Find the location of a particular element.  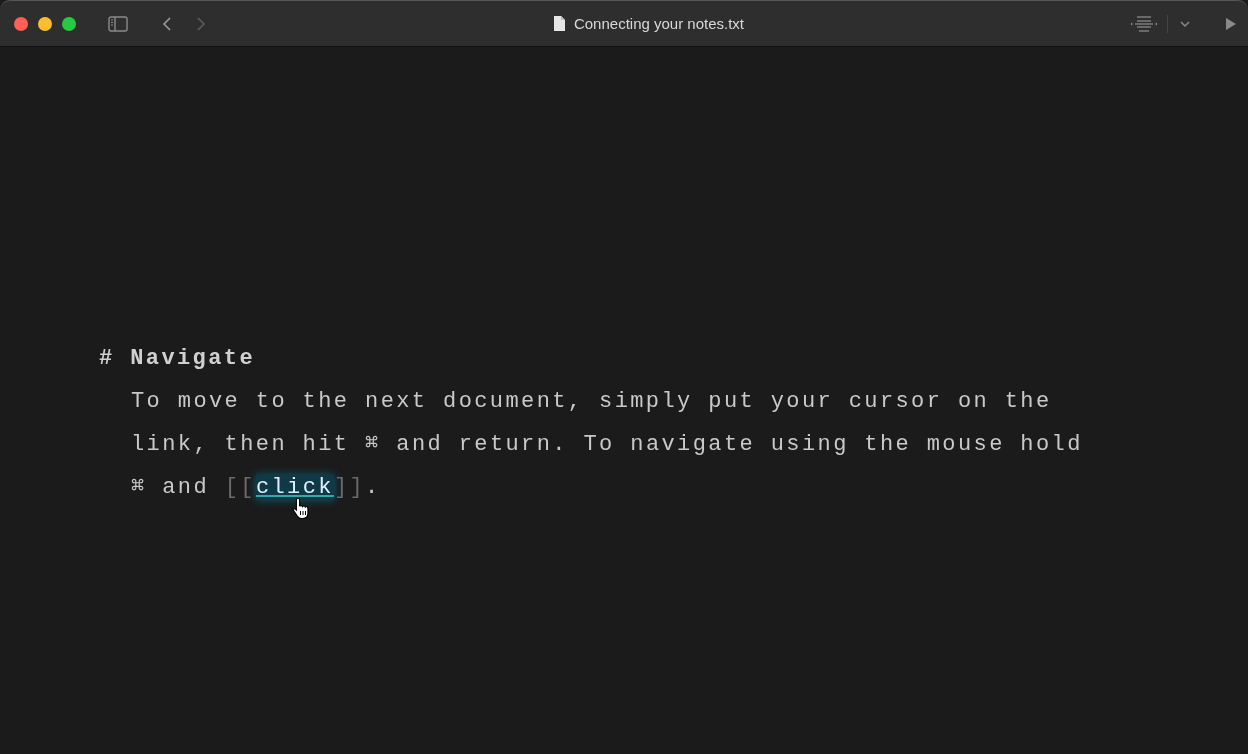

back-icon is located at coordinates (167, 23).